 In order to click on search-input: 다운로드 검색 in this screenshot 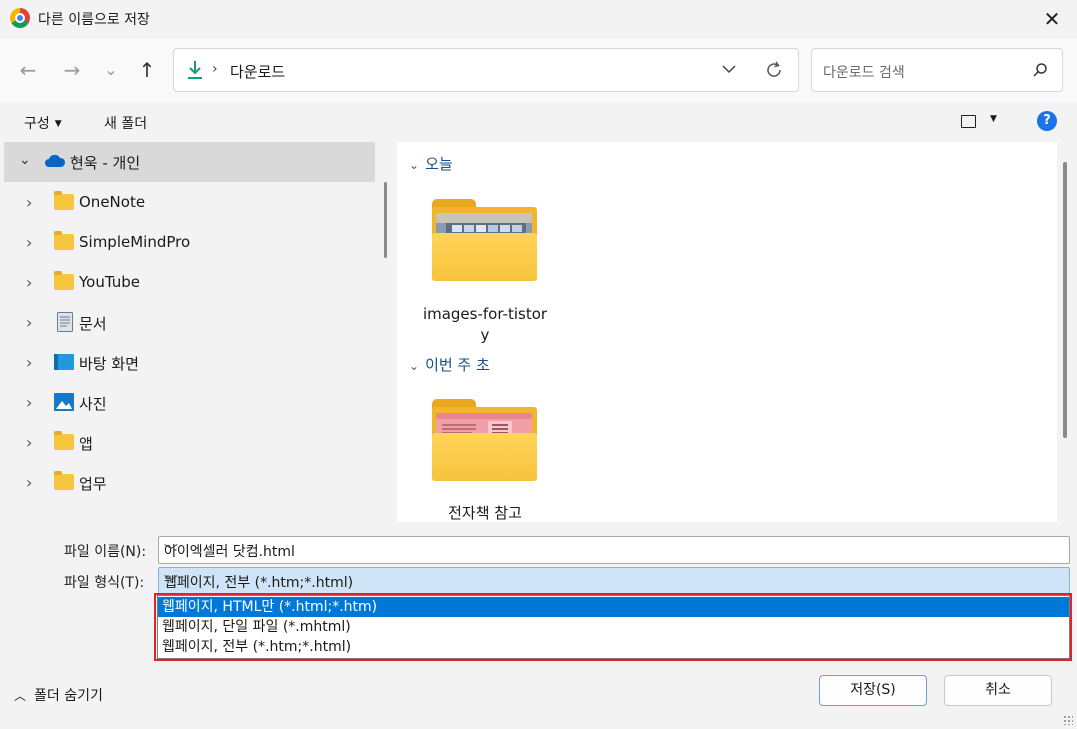, I will do `click(937, 70)`.